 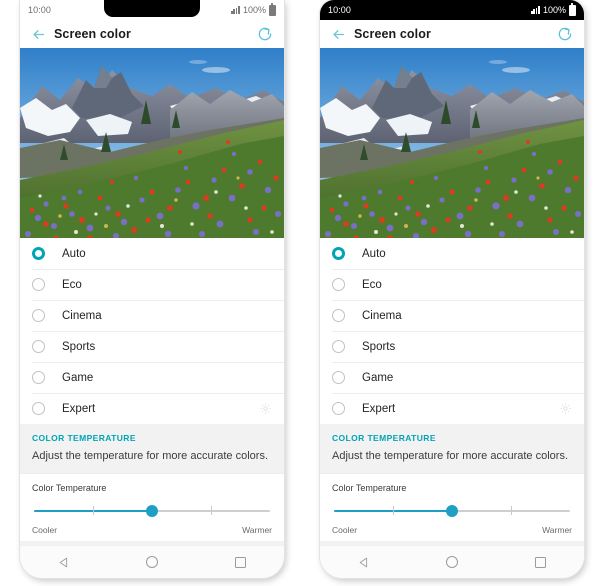 I want to click on display-notch, so click(x=152, y=8).